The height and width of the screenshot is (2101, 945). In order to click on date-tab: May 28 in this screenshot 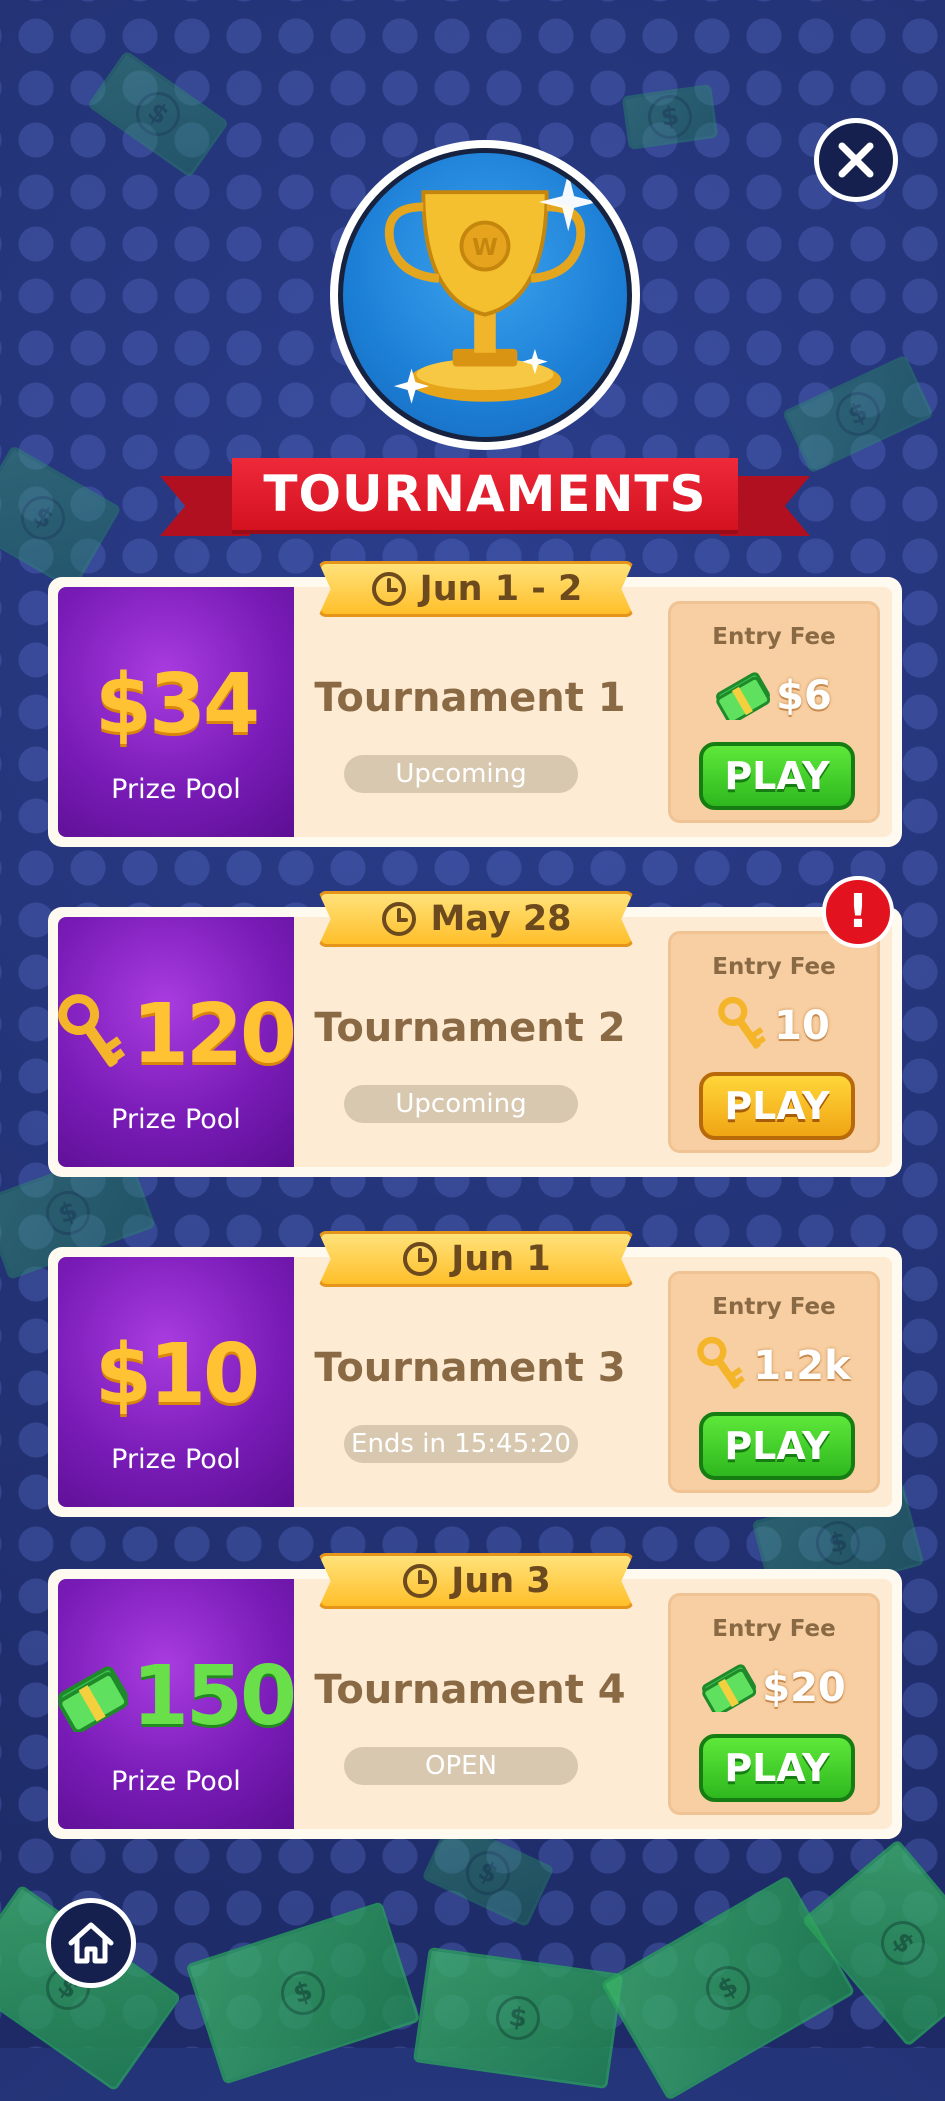, I will do `click(476, 919)`.